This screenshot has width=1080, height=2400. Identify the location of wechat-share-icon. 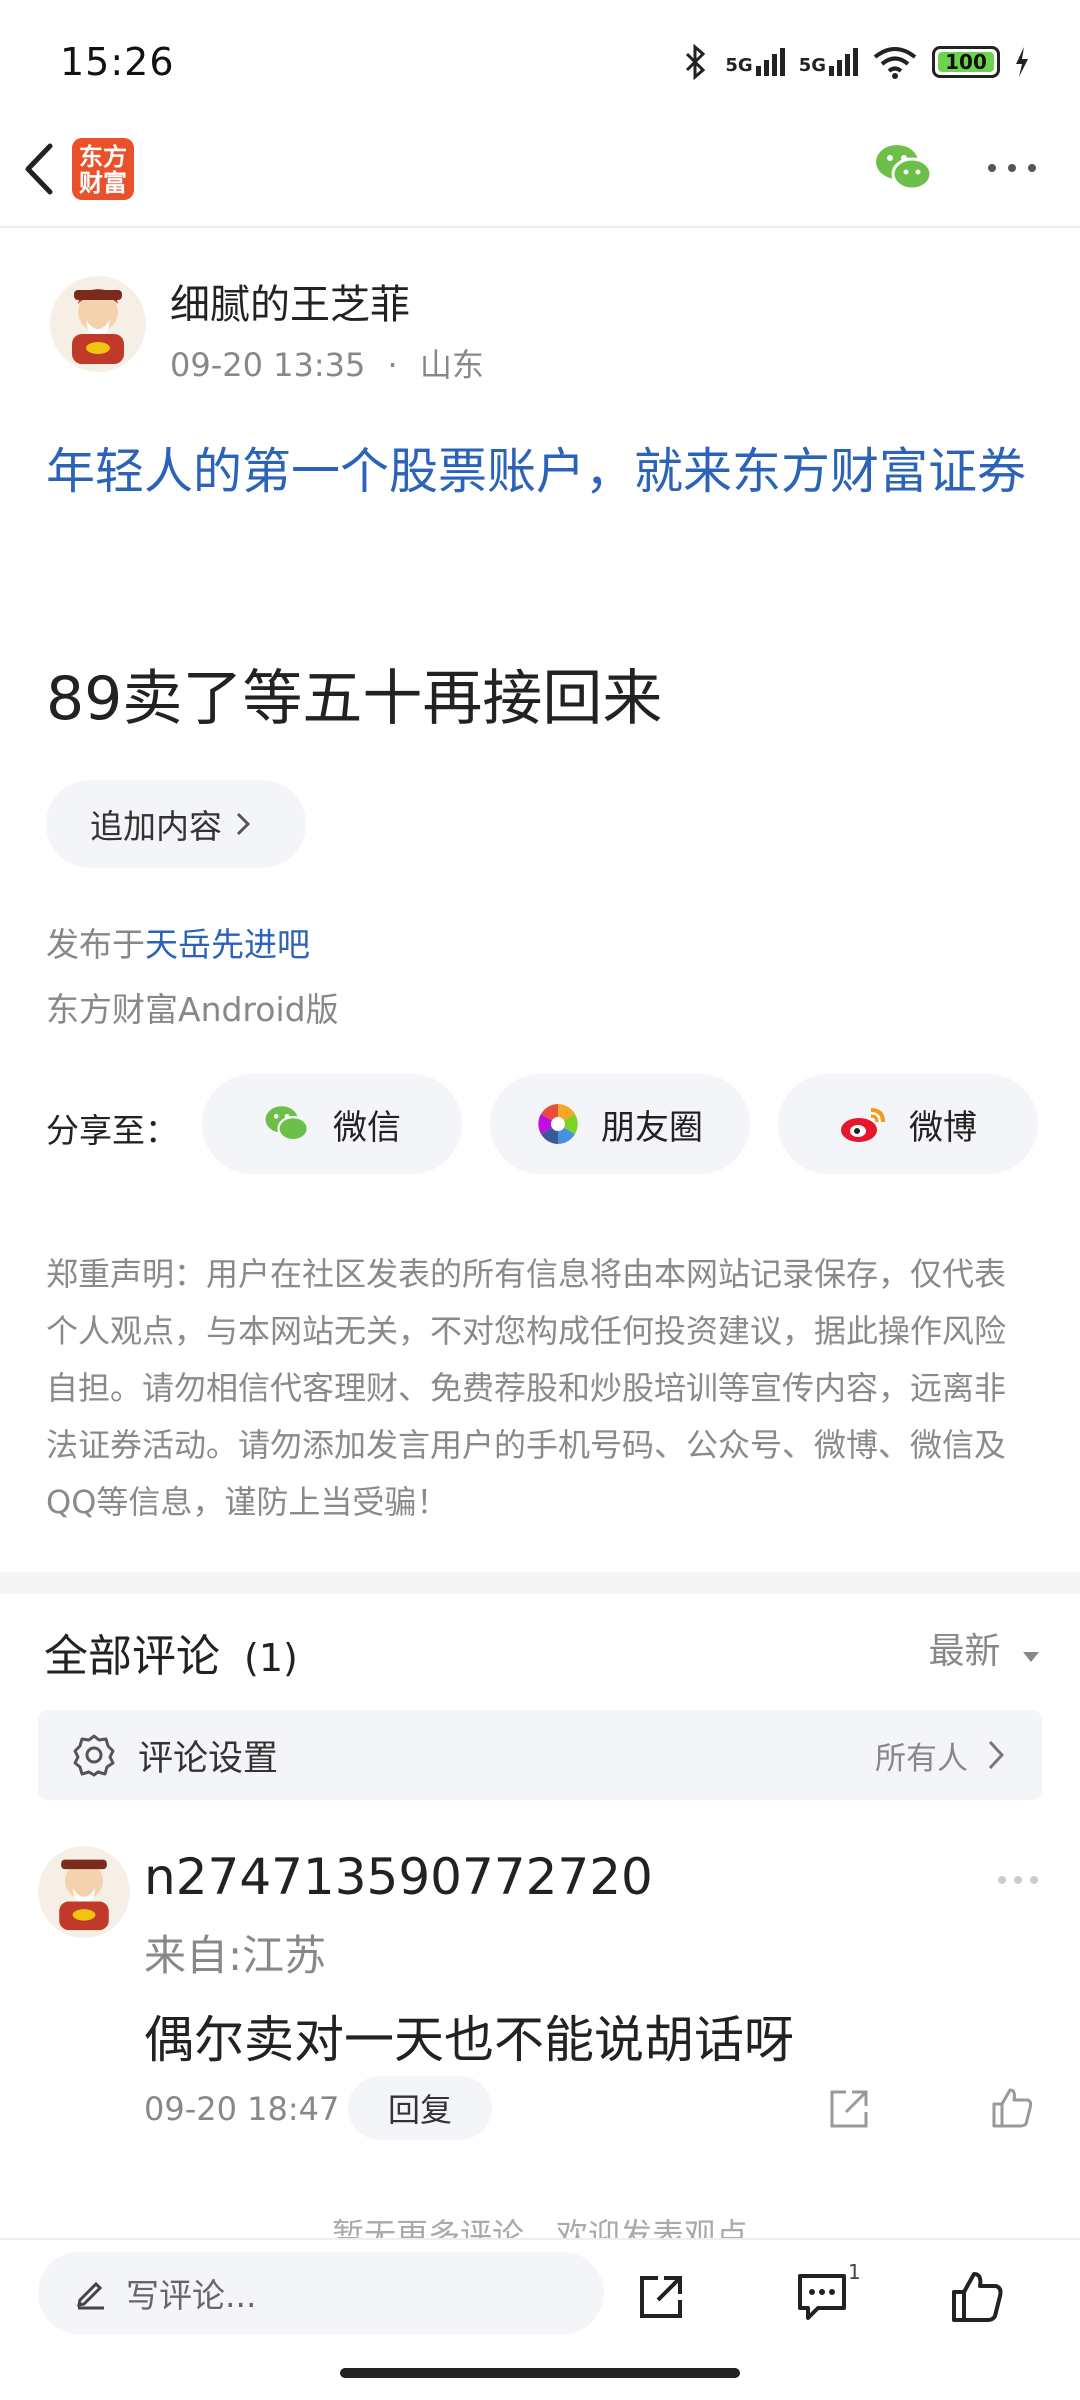
(904, 168).